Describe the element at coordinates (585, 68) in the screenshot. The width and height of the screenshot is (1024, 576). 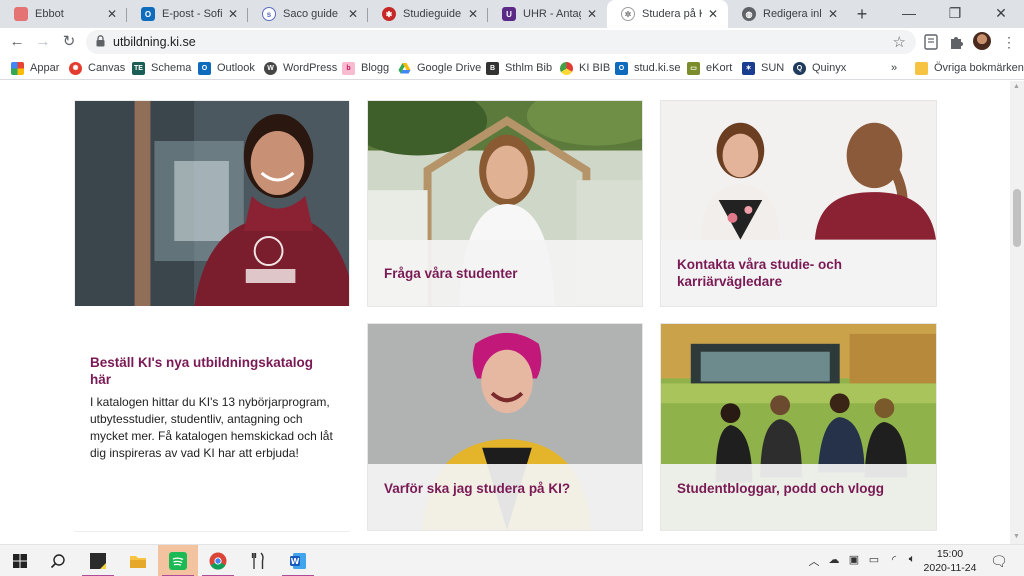
I see `bookmark-ki-bib: KI BIB` at that location.